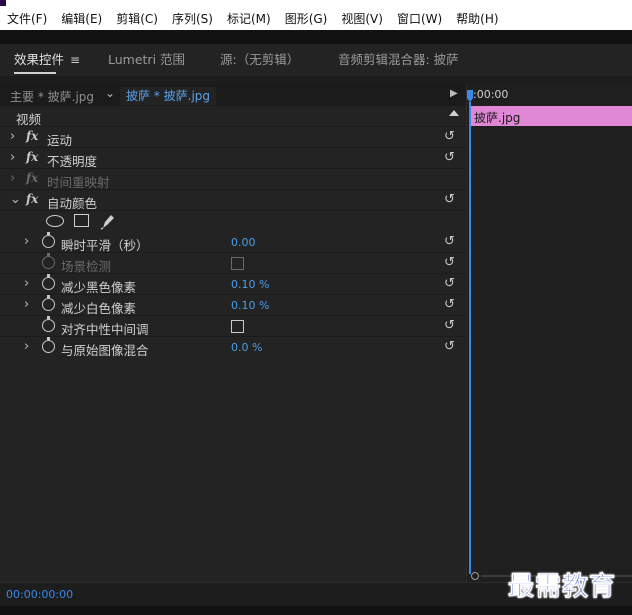 The image size is (632, 615). I want to click on param-row-temporal-smoothing: › 瞬时平滑（秒） 0.00 ↺, so click(233, 242).